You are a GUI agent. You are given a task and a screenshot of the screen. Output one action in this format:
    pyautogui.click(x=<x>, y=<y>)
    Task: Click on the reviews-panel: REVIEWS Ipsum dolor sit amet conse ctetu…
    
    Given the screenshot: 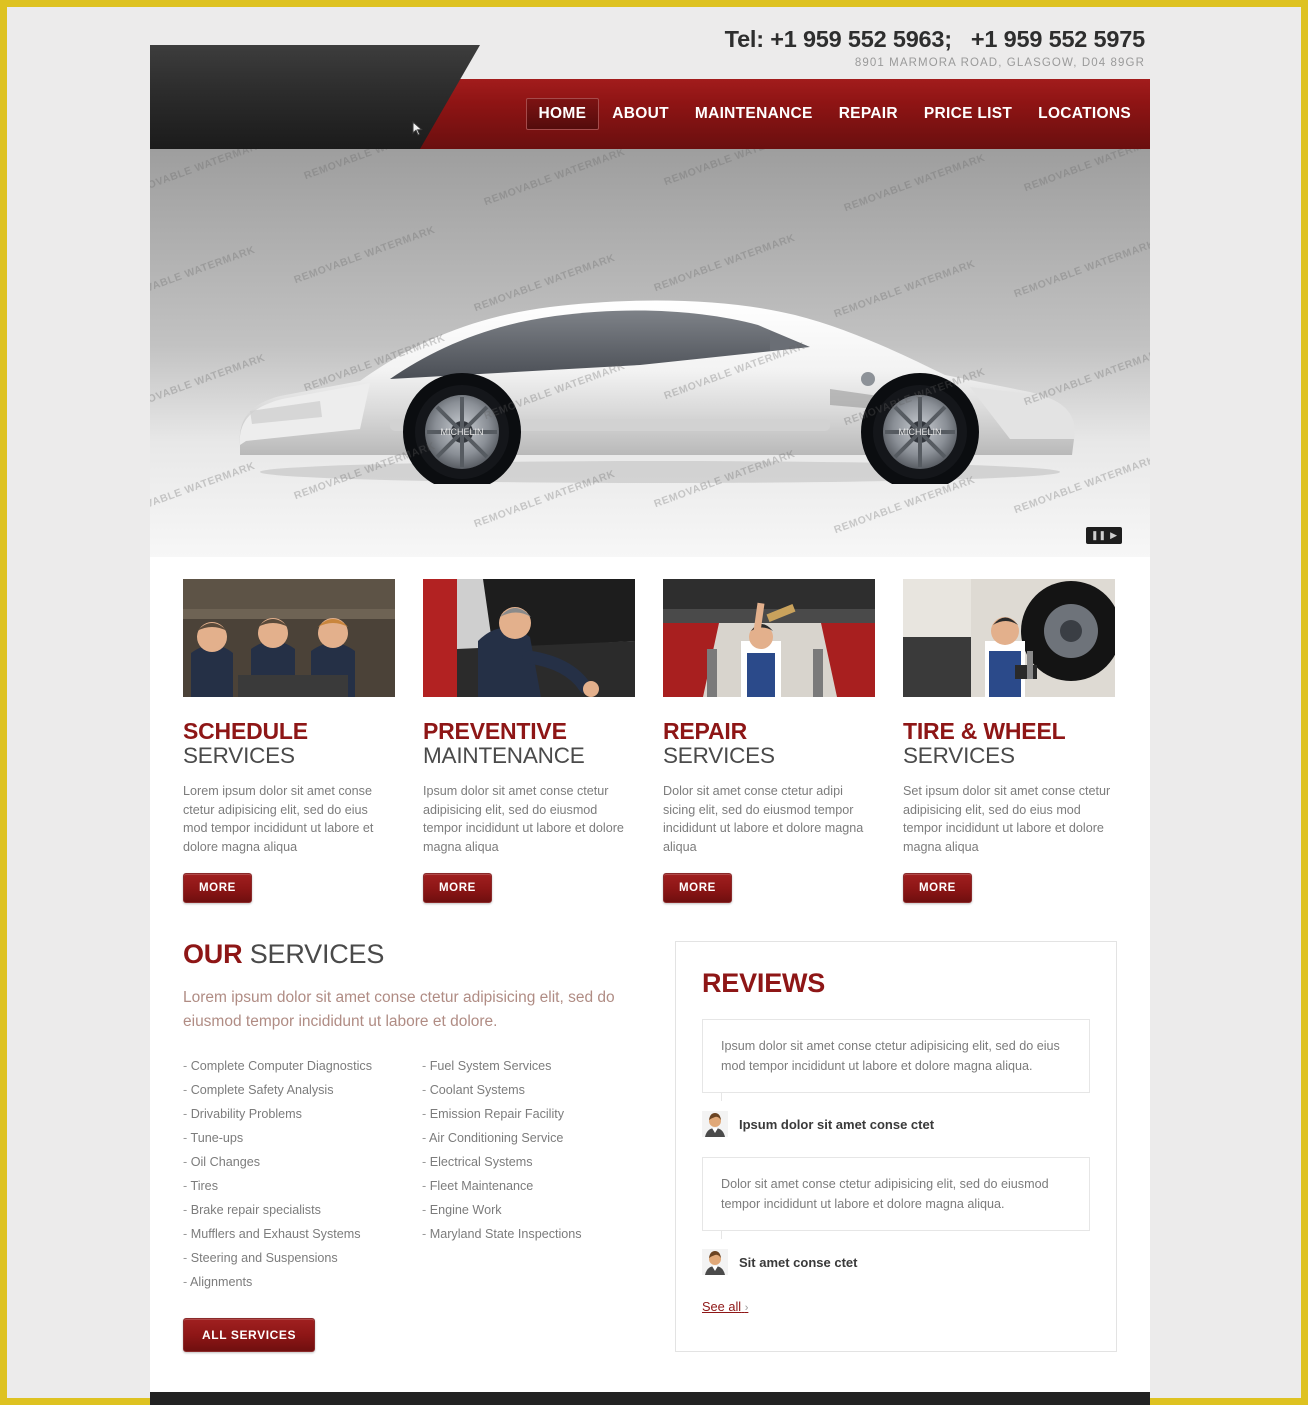 What is the action you would take?
    pyautogui.click(x=896, y=1147)
    